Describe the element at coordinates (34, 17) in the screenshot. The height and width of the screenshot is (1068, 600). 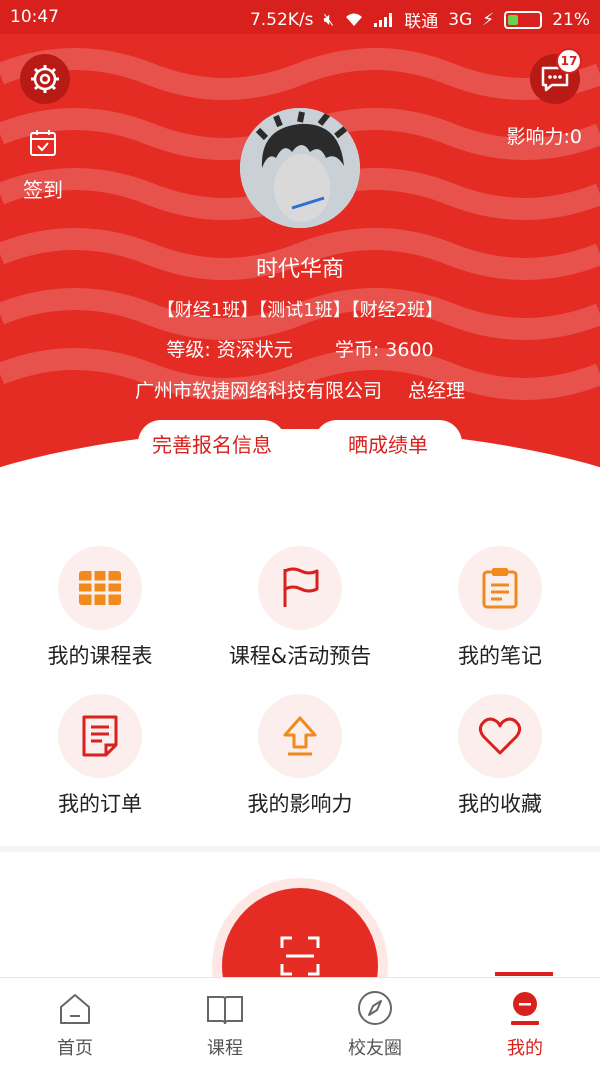
I see `status-time: 10:47` at that location.